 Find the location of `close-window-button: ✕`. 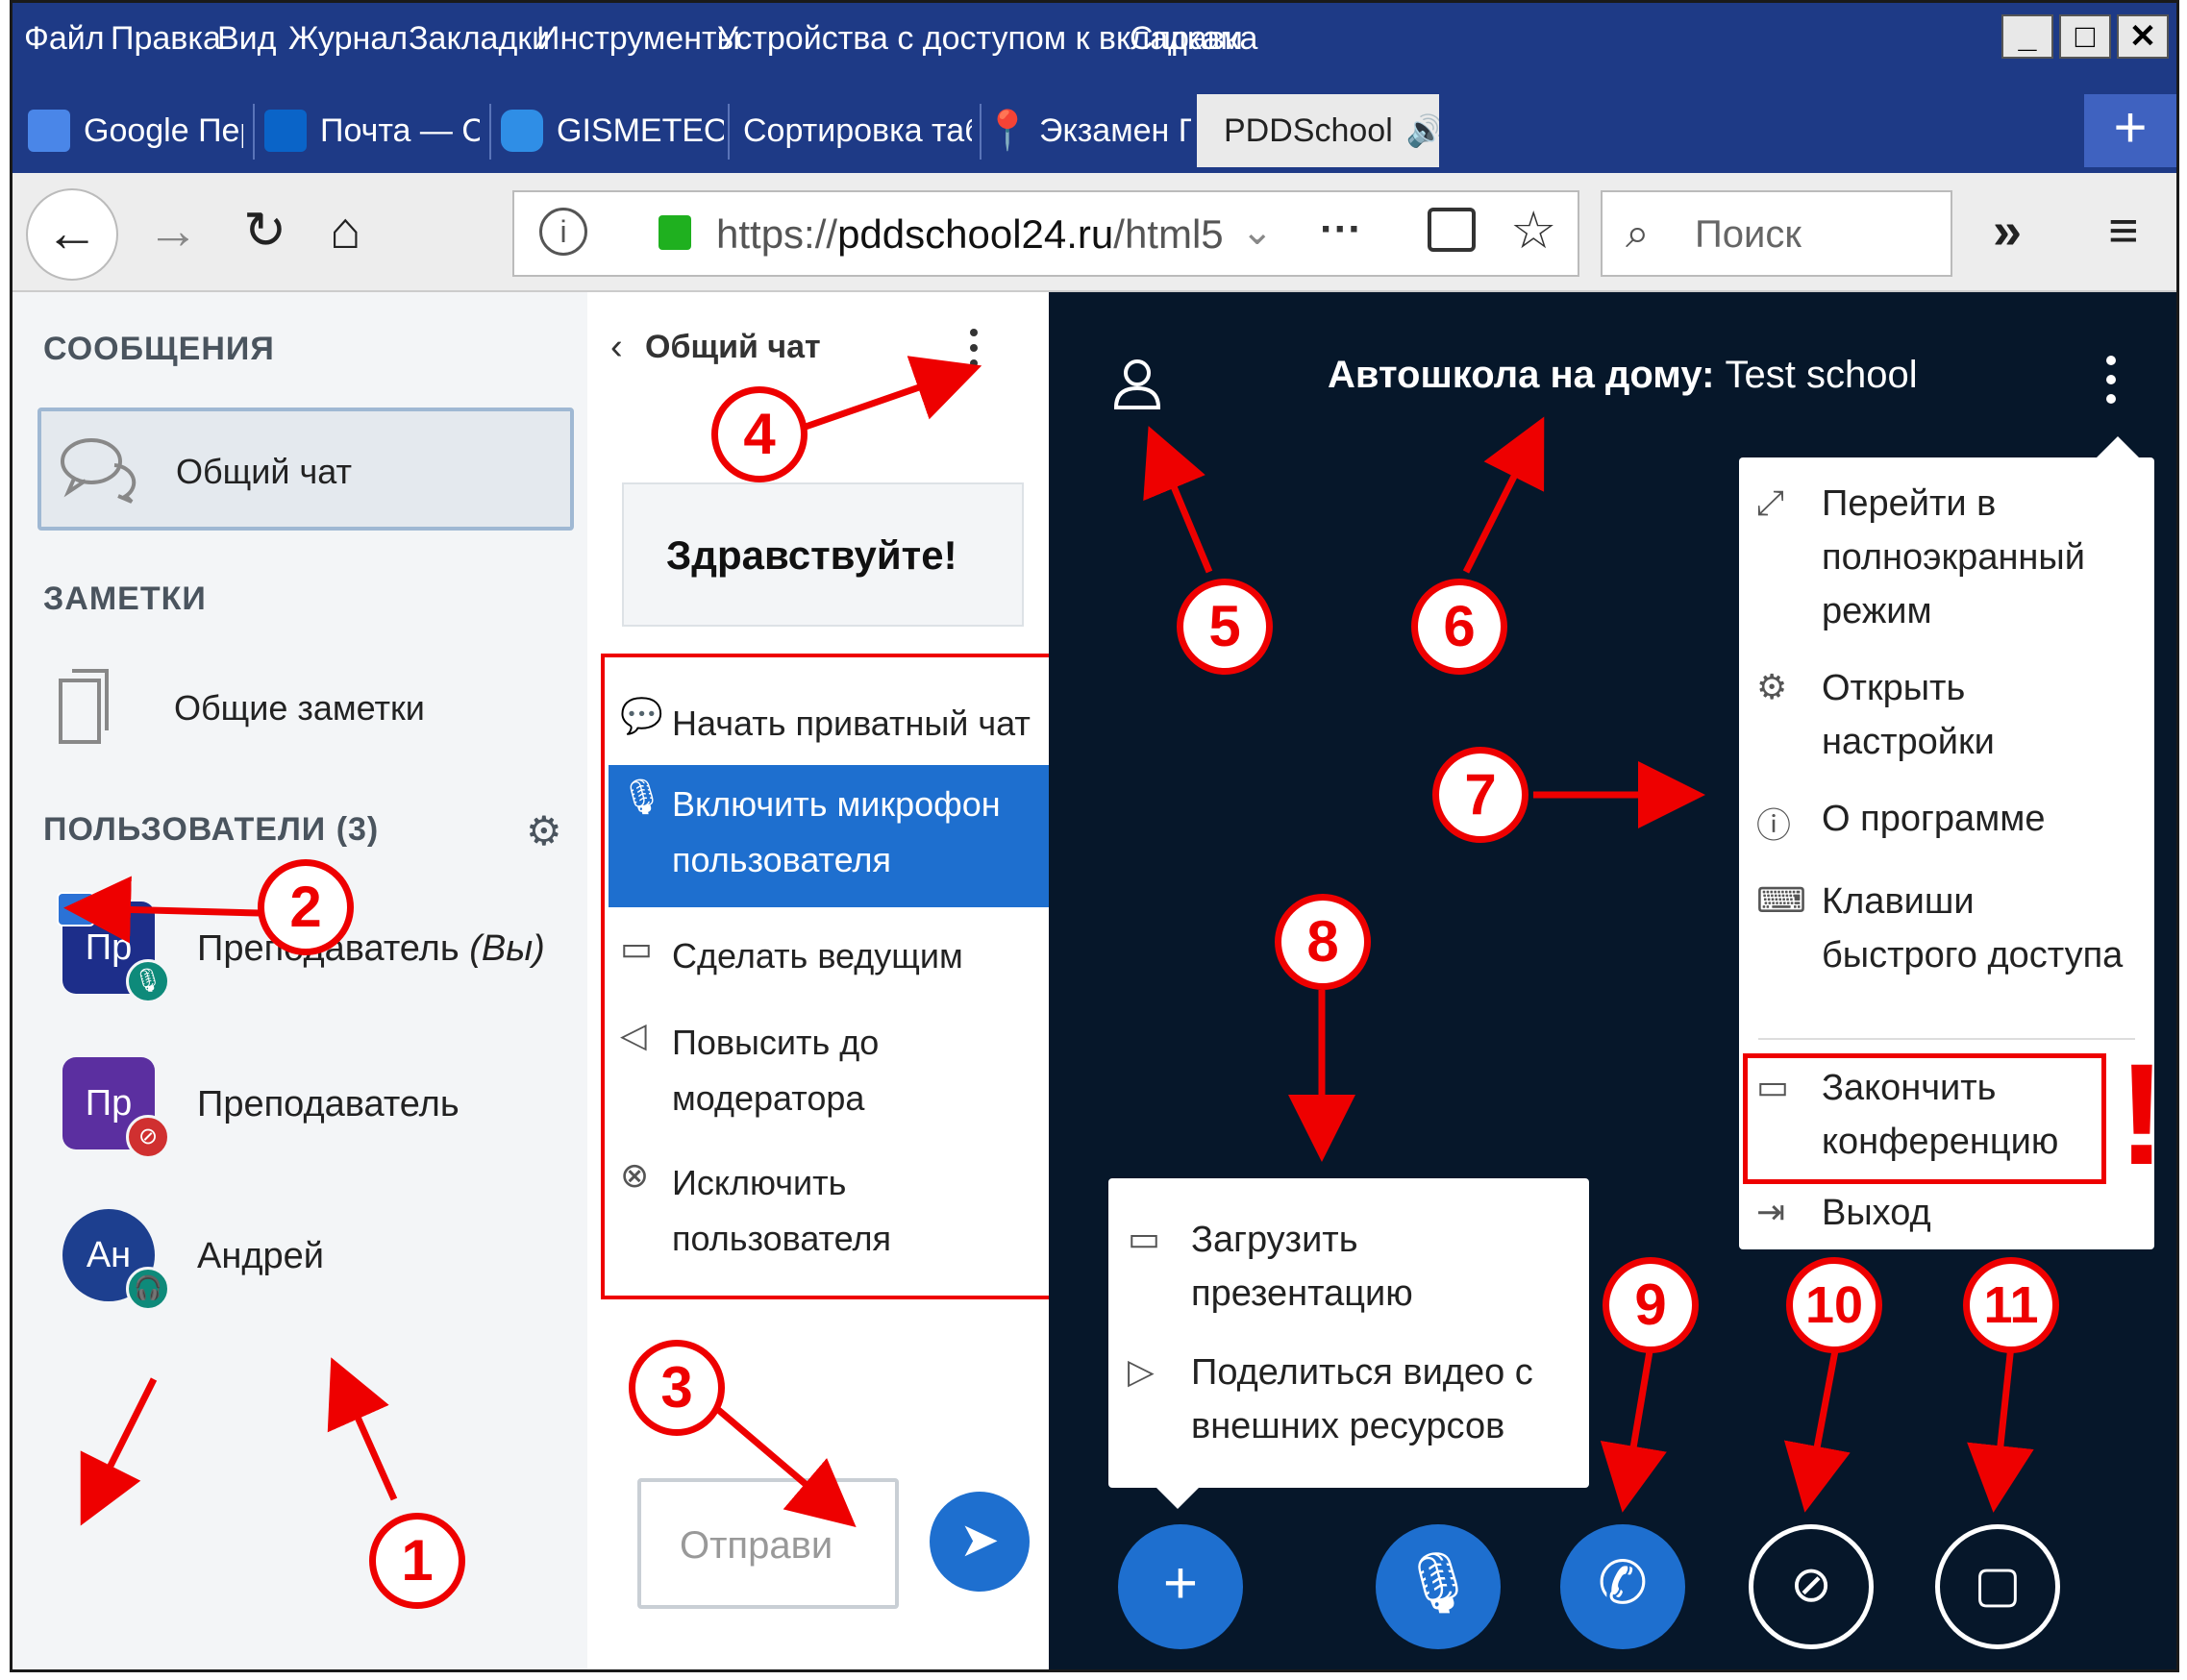

close-window-button: ✕ is located at coordinates (2143, 36).